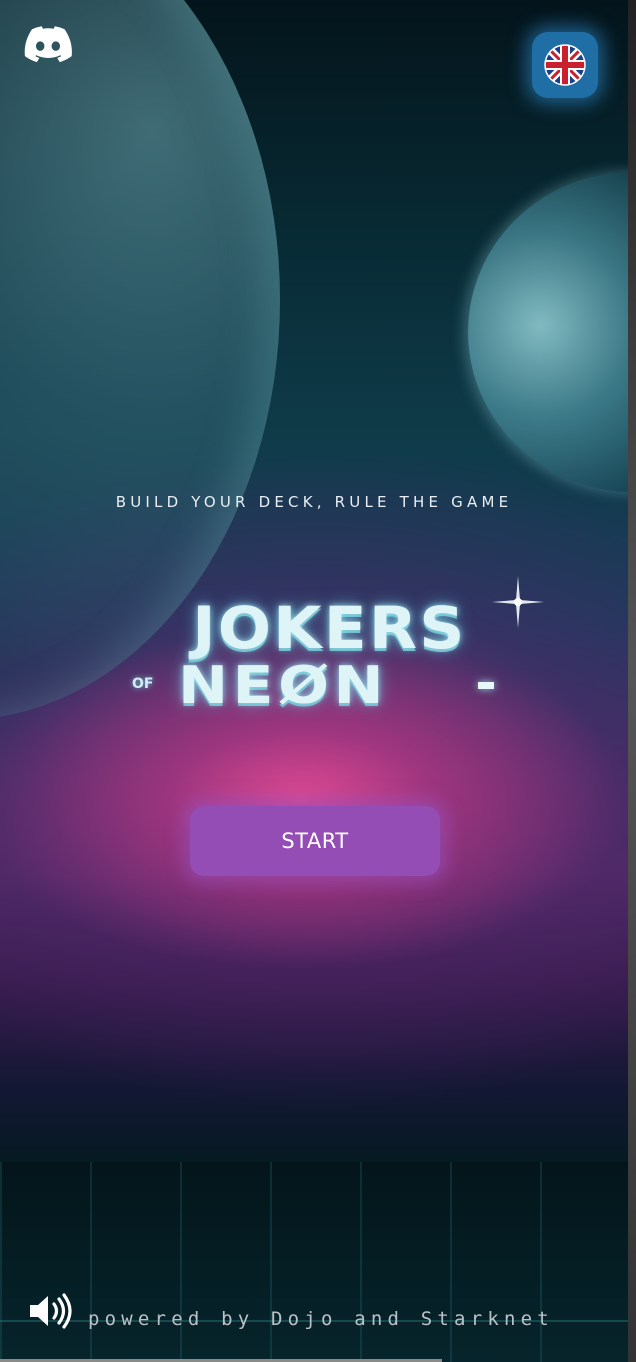 Image resolution: width=636 pixels, height=1362 pixels. Describe the element at coordinates (318, 1262) in the screenshot. I see `floor-grid` at that location.